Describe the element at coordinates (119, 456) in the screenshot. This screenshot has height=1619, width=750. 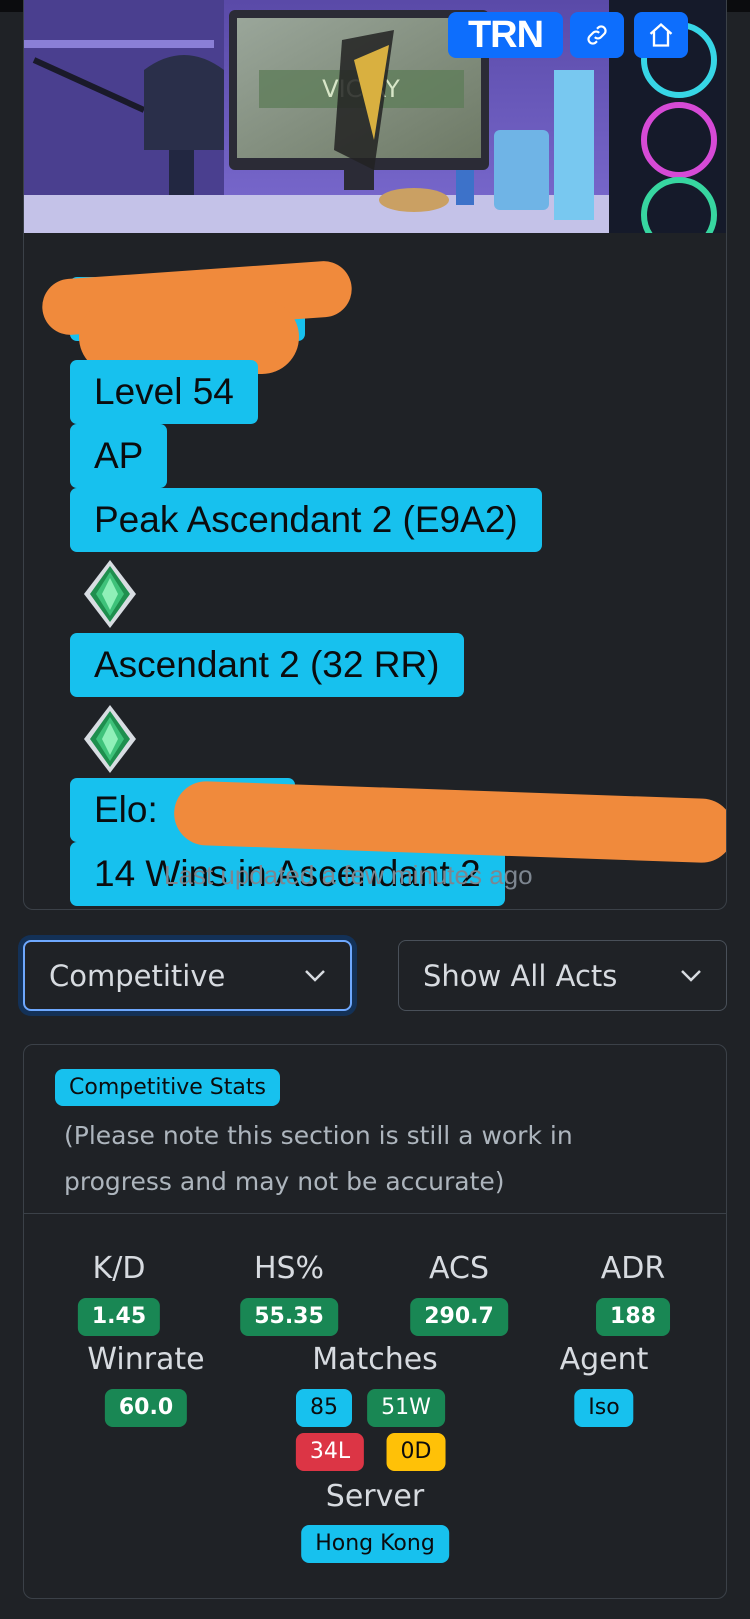
I see `region-pill: AP` at that location.